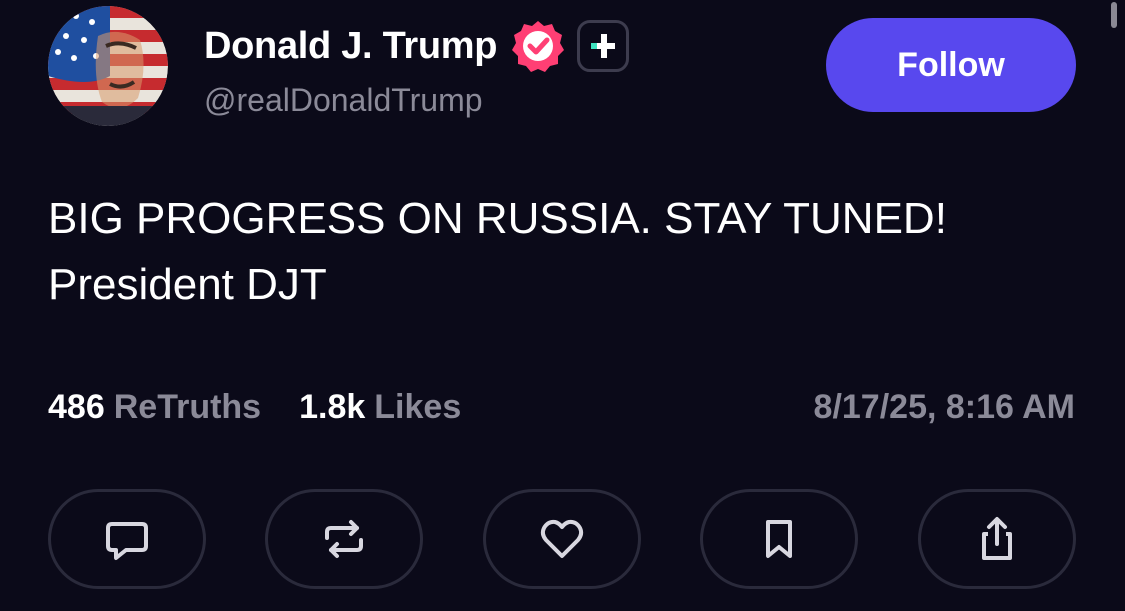 This screenshot has width=1125, height=611. I want to click on post-text-line: President DJT, so click(187, 284).